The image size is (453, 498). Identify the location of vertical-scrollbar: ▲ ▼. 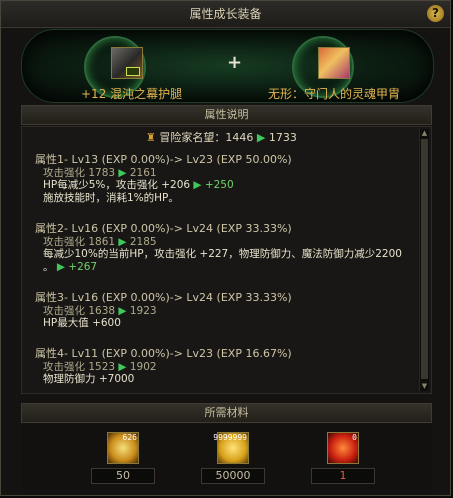
(424, 260).